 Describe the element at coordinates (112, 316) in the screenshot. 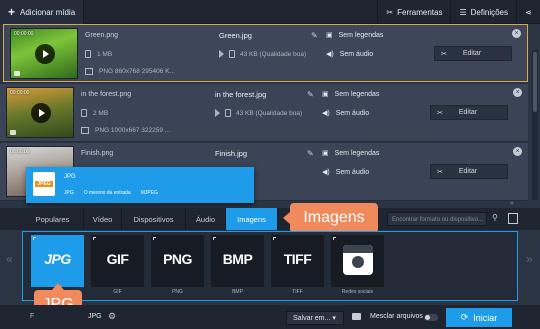

I see `gear-icon: ⚙` at that location.